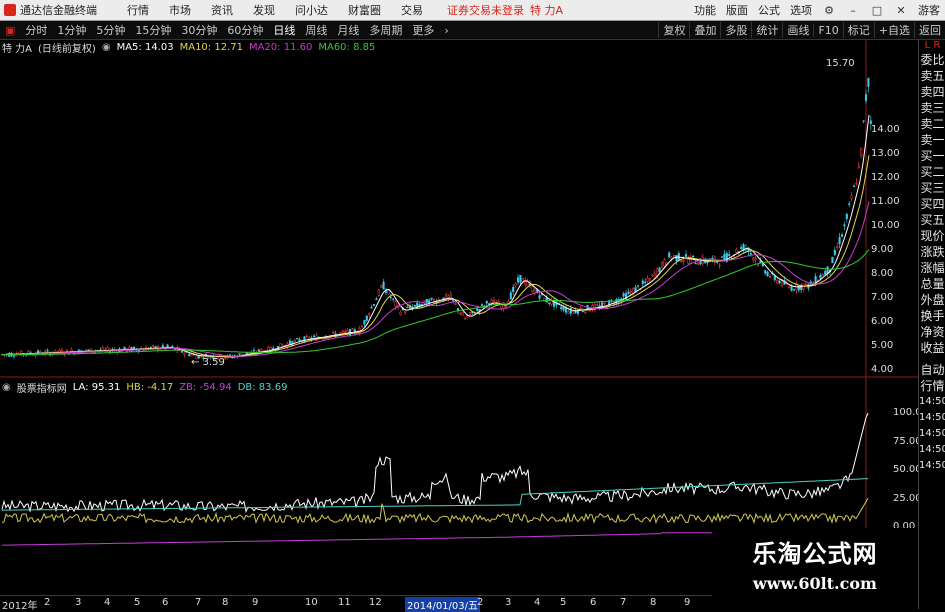 The image size is (945, 612). I want to click on x-label: 9, so click(687, 602).